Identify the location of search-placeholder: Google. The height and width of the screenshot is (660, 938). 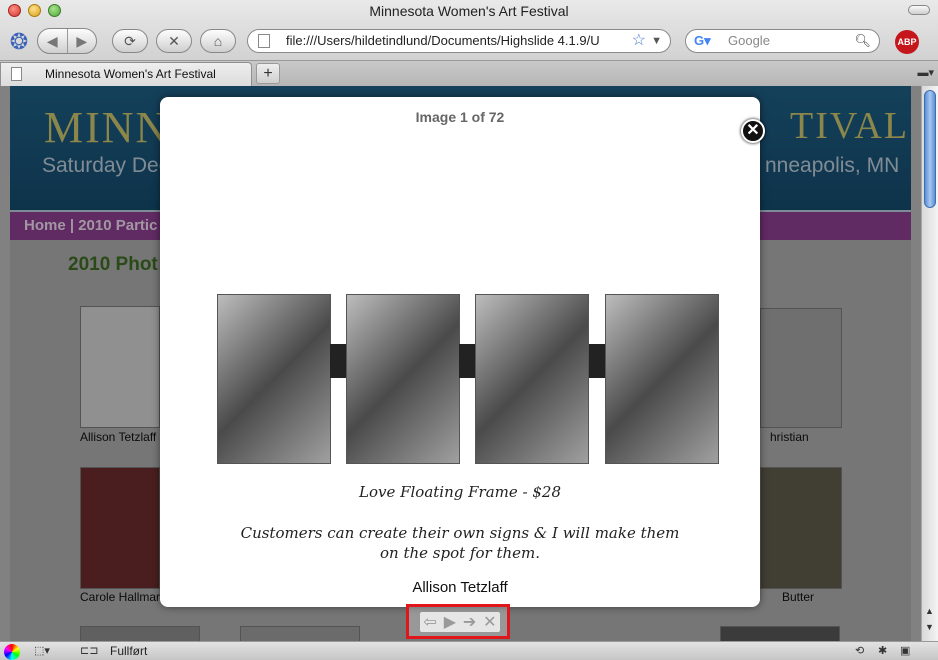
(749, 40).